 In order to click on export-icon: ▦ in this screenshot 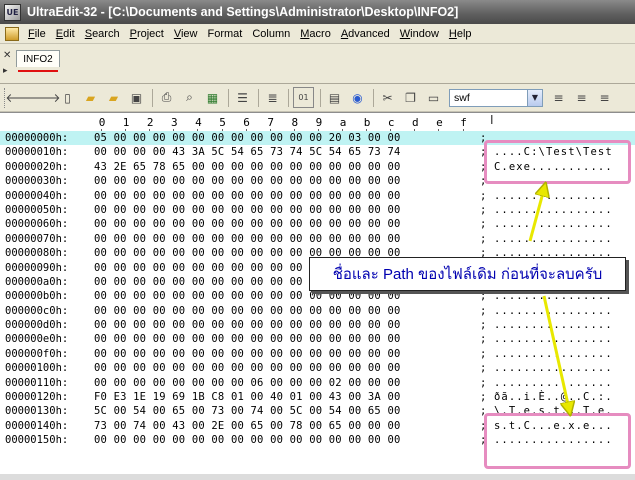, I will do `click(212, 97)`.